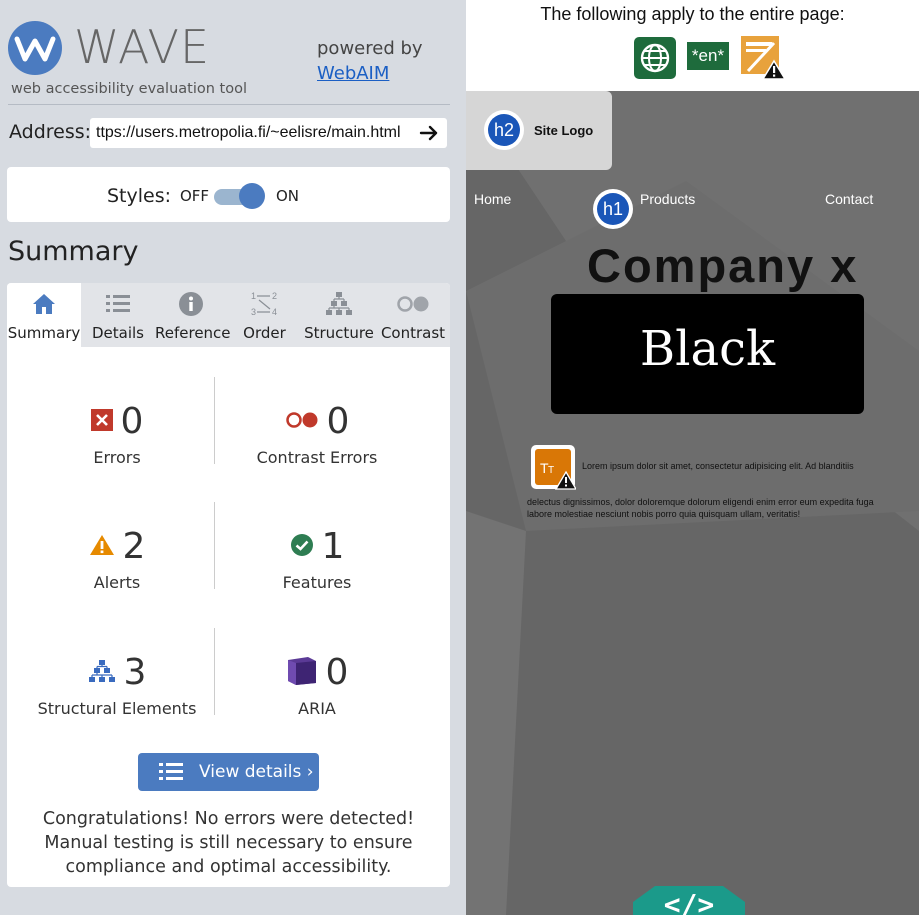  What do you see at coordinates (101, 544) in the screenshot?
I see `alert-icon` at bounding box center [101, 544].